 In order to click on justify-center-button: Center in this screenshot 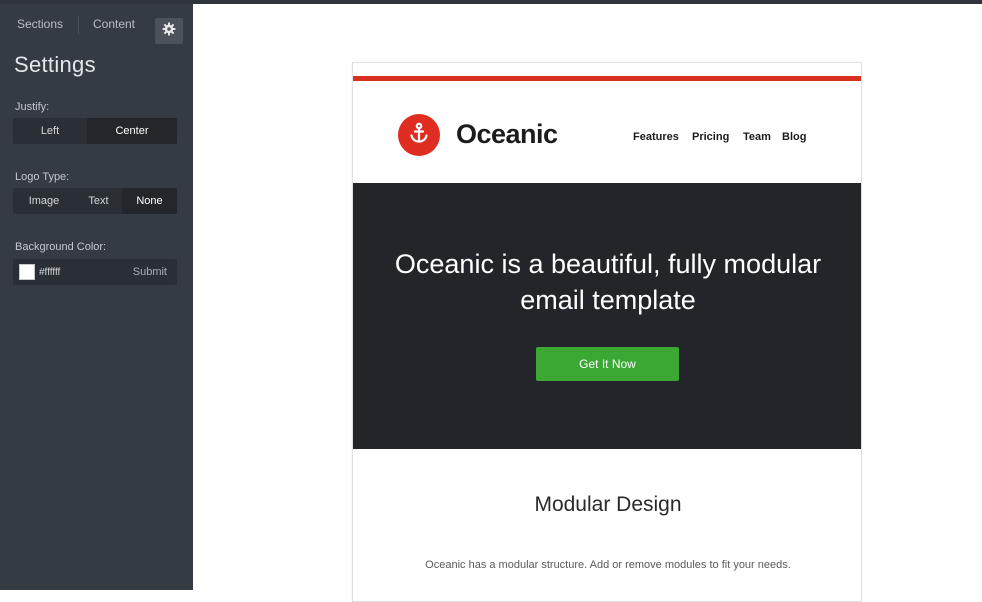, I will do `click(132, 131)`.